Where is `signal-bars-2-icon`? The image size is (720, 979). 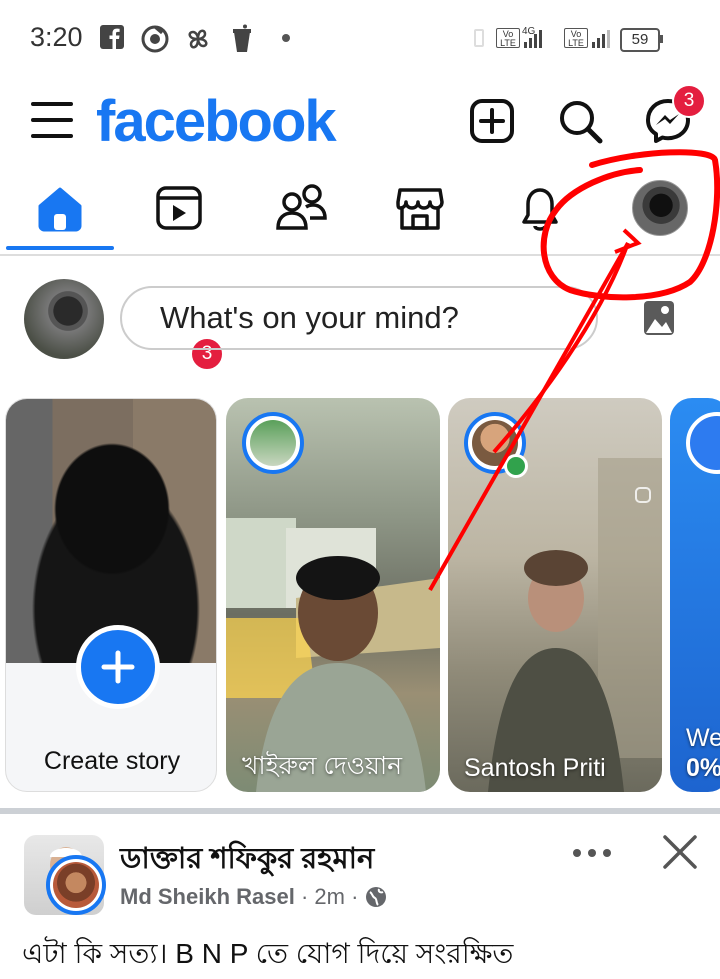 signal-bars-2-icon is located at coordinates (603, 38).